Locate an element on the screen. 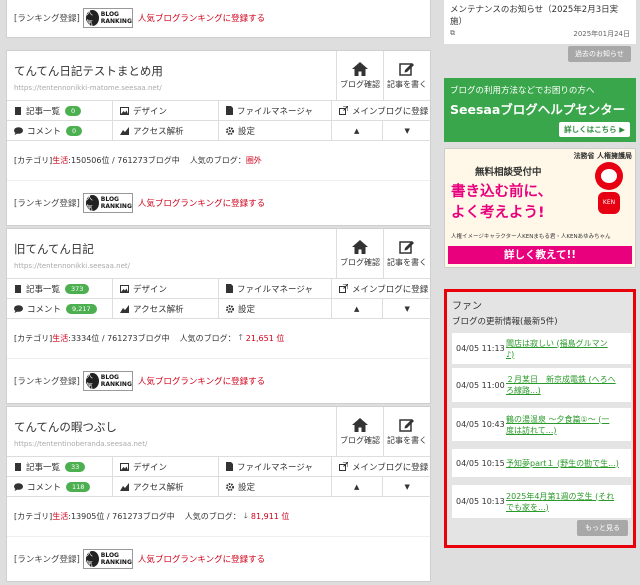 Image resolution: width=640 pixels, height=585 pixels. comment-icon is located at coordinates (18, 308).